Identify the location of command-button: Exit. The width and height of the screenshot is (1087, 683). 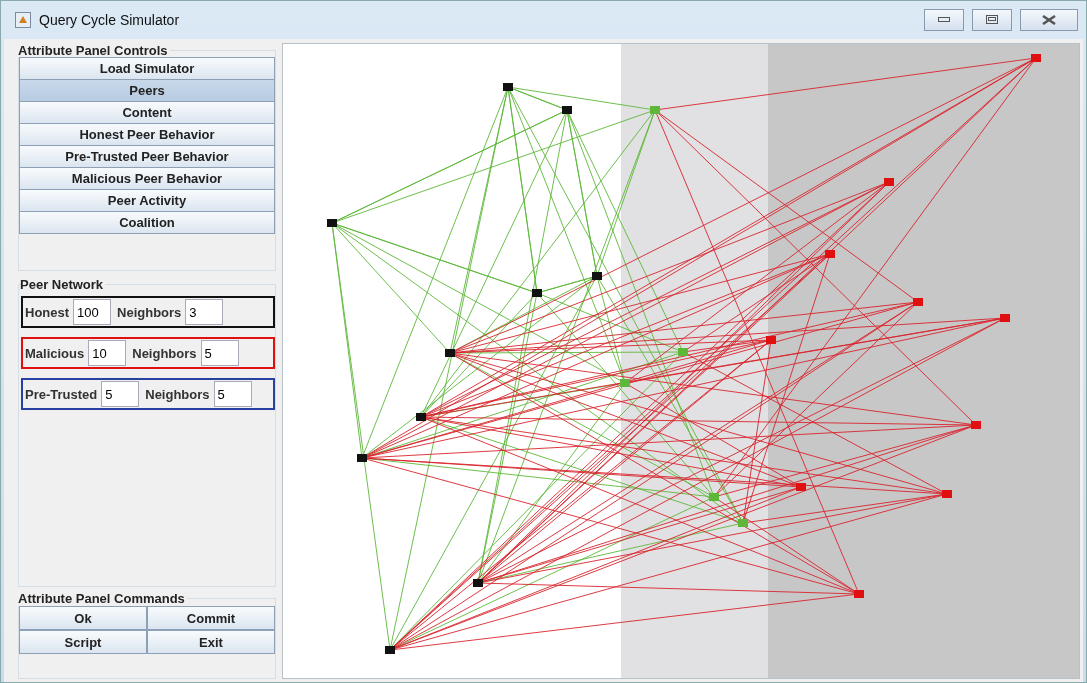
(211, 642).